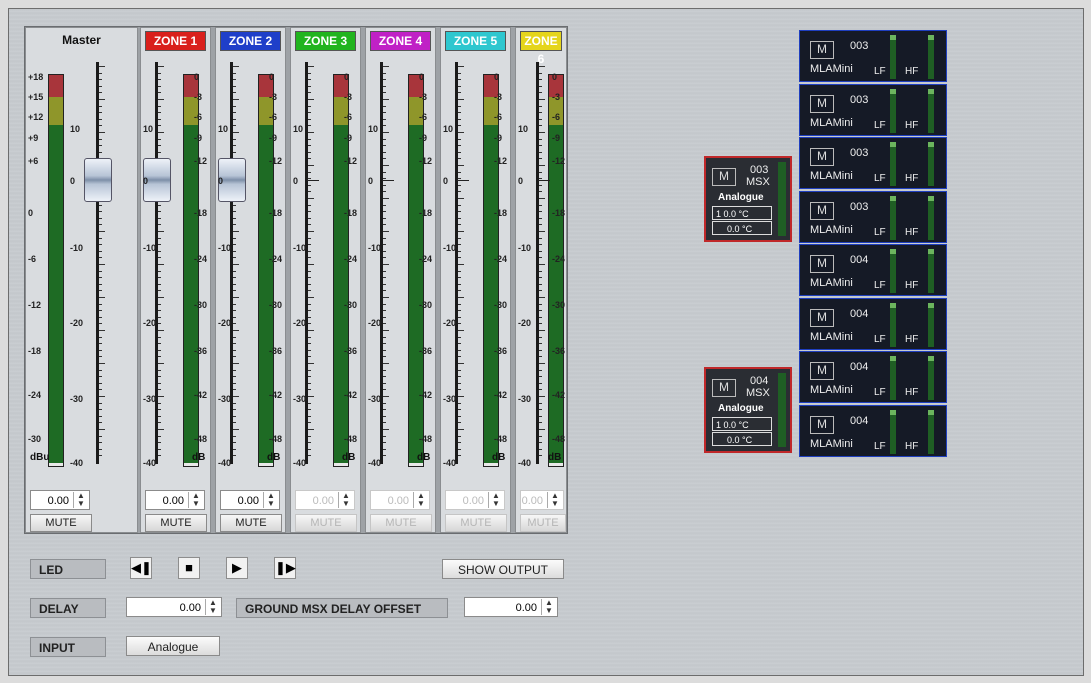  Describe the element at coordinates (541, 48) in the screenshot. I see `zone-label: ZONE 6` at that location.